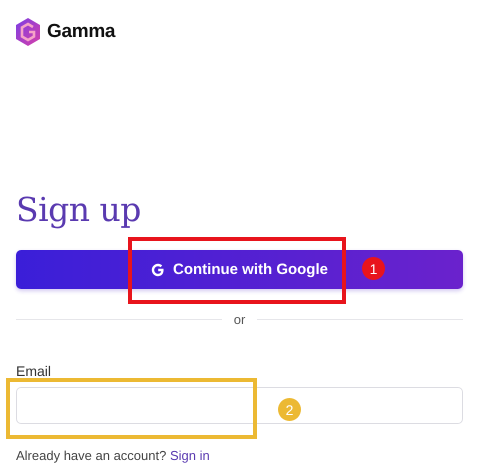  Describe the element at coordinates (79, 210) in the screenshot. I see `page-heading: Sign up` at that location.